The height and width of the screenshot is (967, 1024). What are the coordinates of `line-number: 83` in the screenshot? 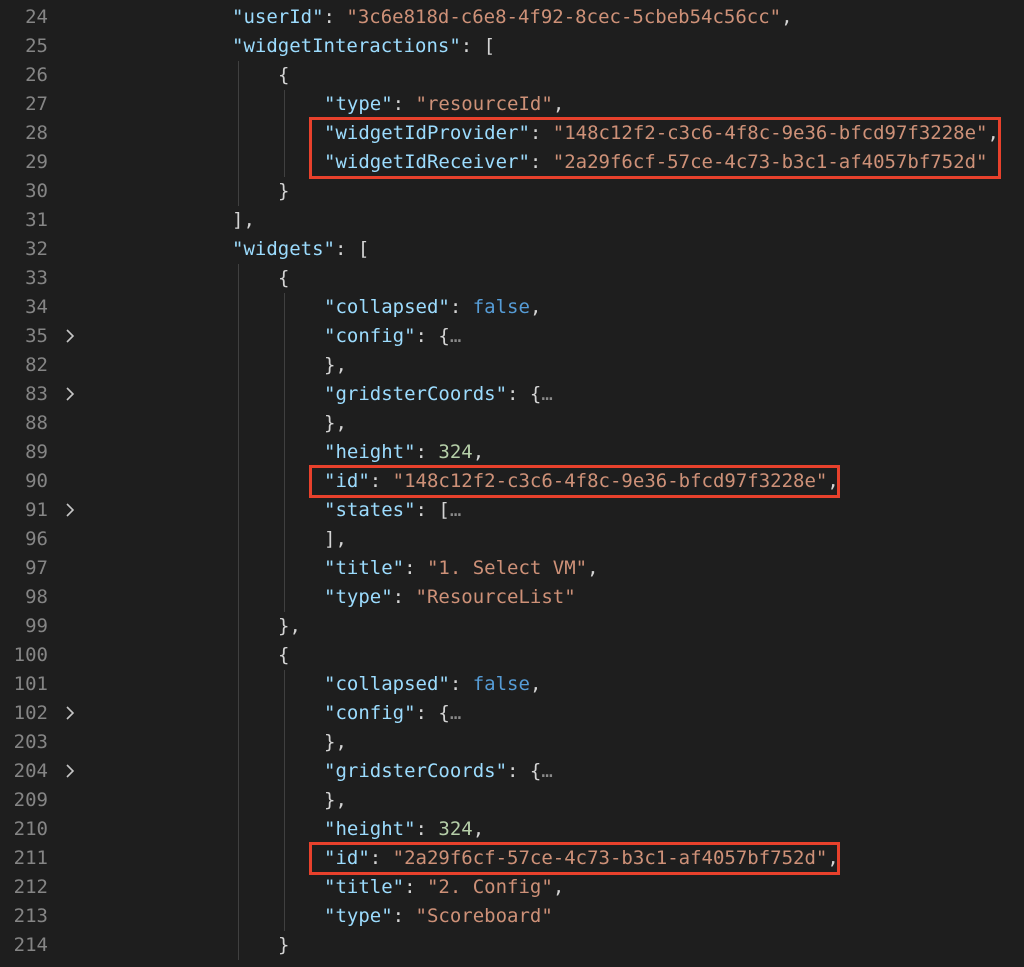 It's located at (36, 394).